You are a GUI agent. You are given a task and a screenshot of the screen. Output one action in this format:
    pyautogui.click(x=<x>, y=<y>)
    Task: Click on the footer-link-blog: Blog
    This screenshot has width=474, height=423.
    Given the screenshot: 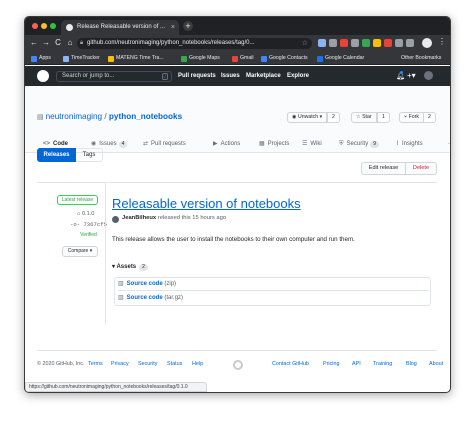 What is the action you would take?
    pyautogui.click(x=411, y=364)
    